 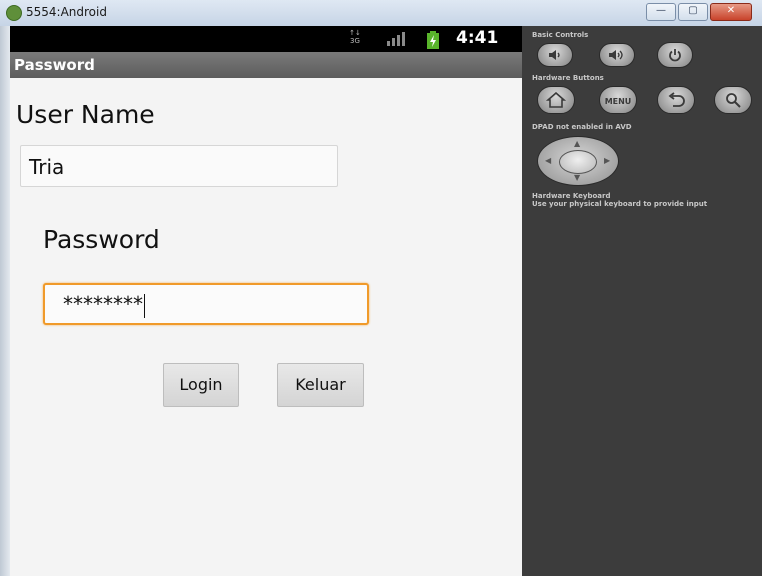 I want to click on username-label: User Name, so click(x=85, y=114).